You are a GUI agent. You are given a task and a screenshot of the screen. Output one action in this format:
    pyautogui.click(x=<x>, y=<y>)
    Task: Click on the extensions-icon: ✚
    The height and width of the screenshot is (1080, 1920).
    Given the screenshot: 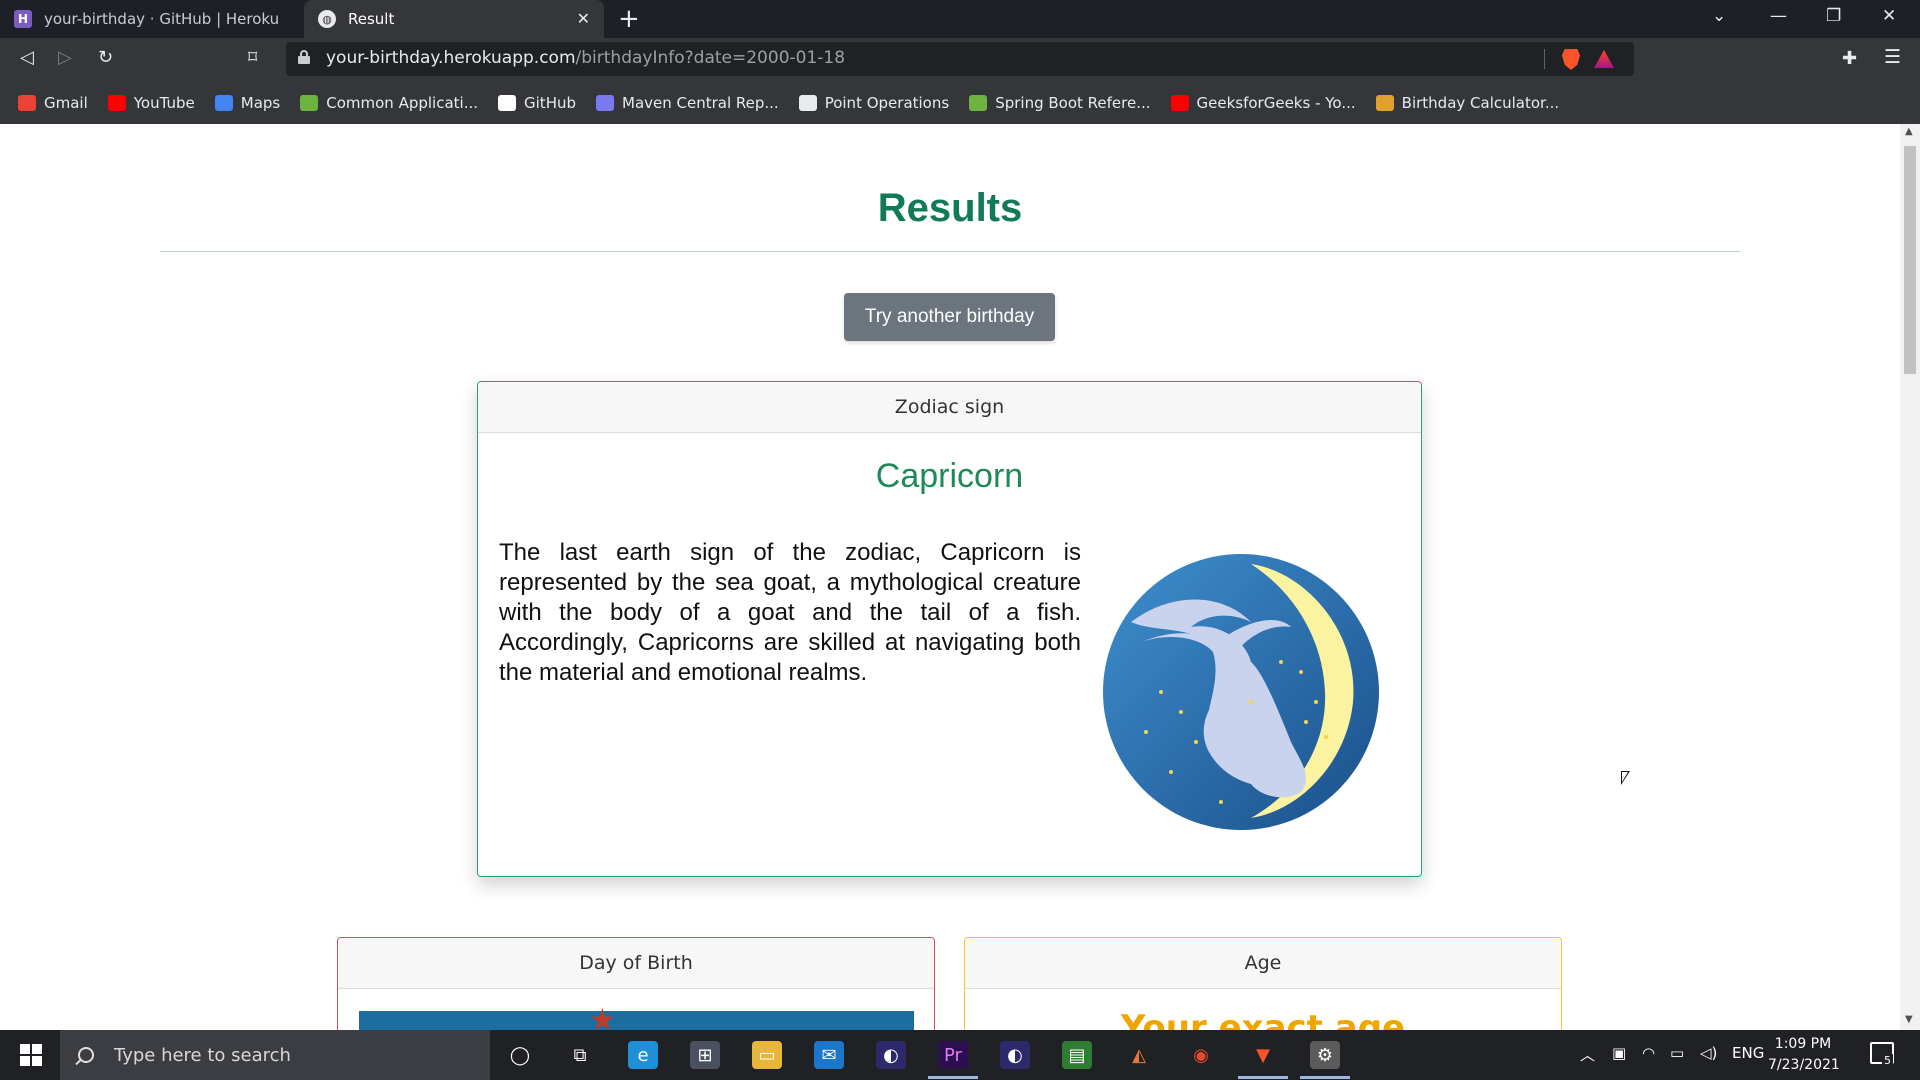 What is the action you would take?
    pyautogui.click(x=1849, y=58)
    